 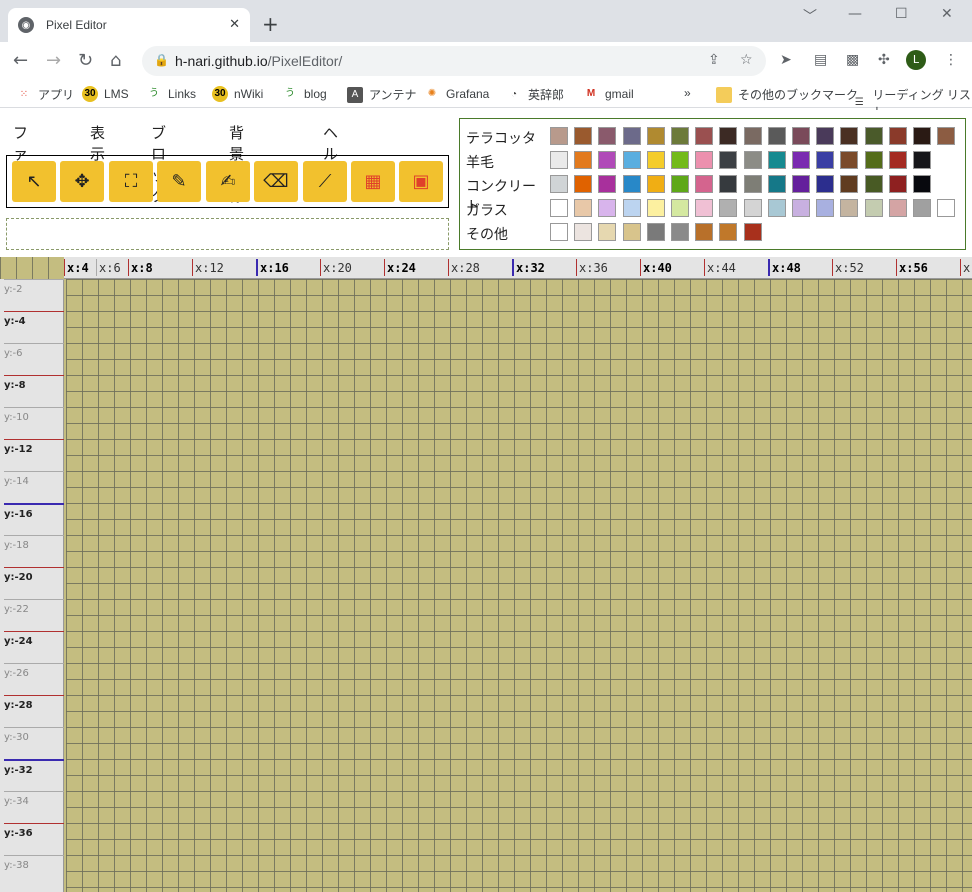 What do you see at coordinates (304, 94) in the screenshot?
I see `bookmark-blog: う blog` at bounding box center [304, 94].